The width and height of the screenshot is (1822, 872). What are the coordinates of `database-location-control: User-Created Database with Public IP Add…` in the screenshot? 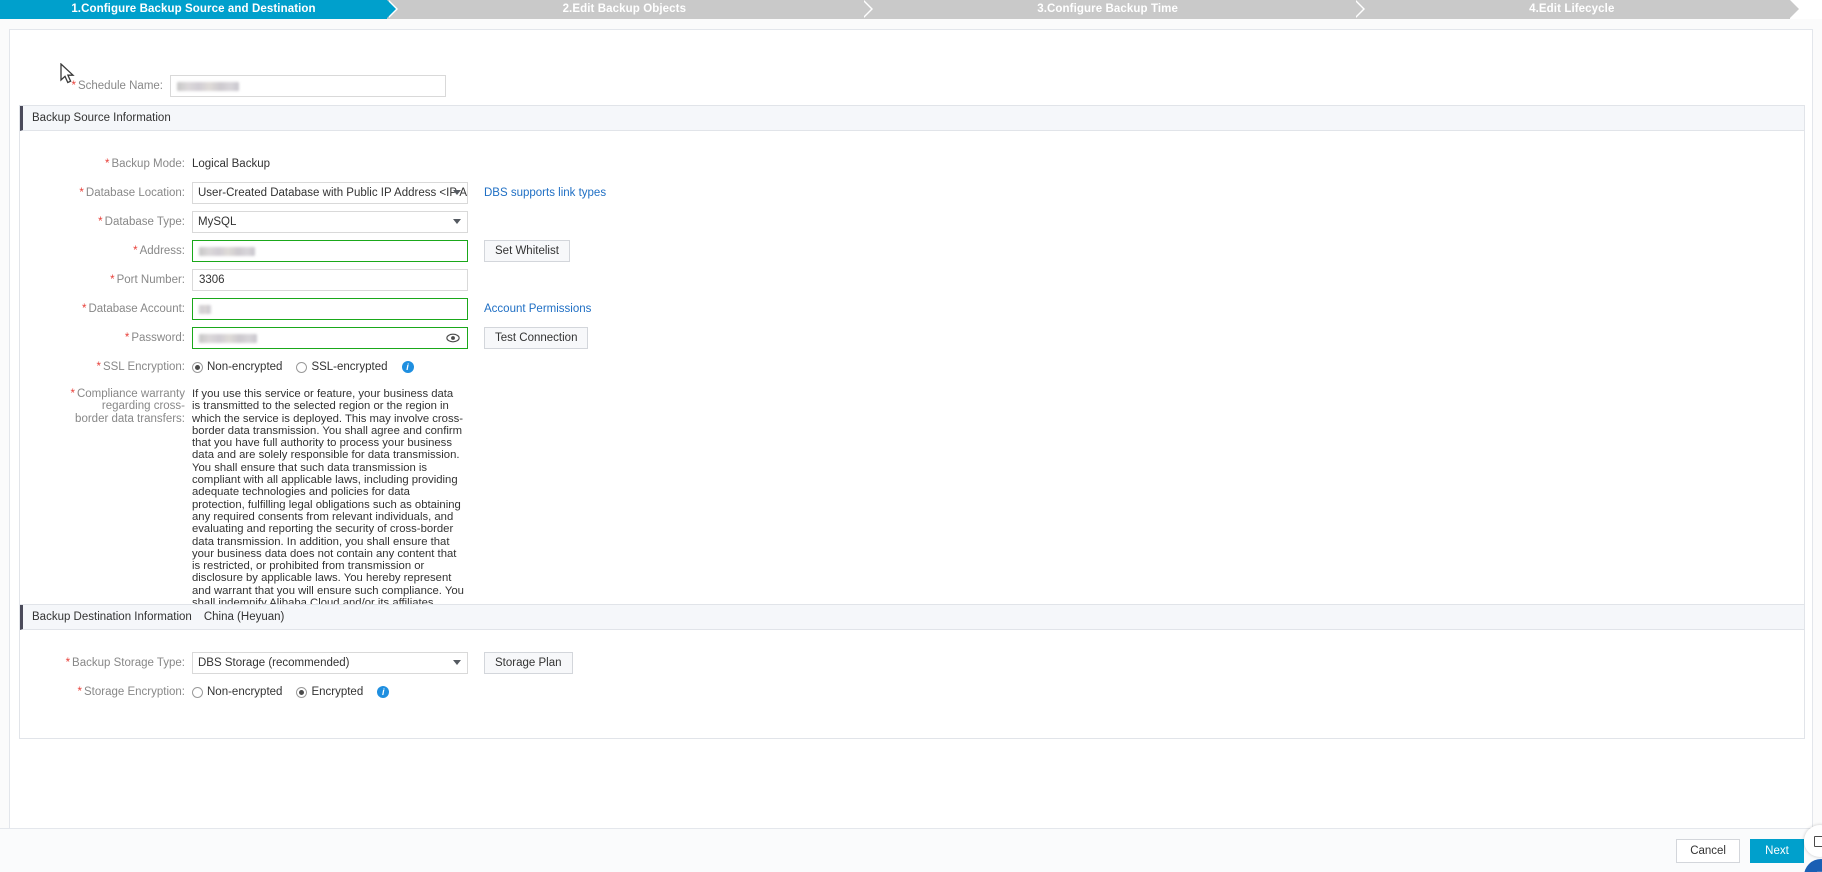 It's located at (330, 193).